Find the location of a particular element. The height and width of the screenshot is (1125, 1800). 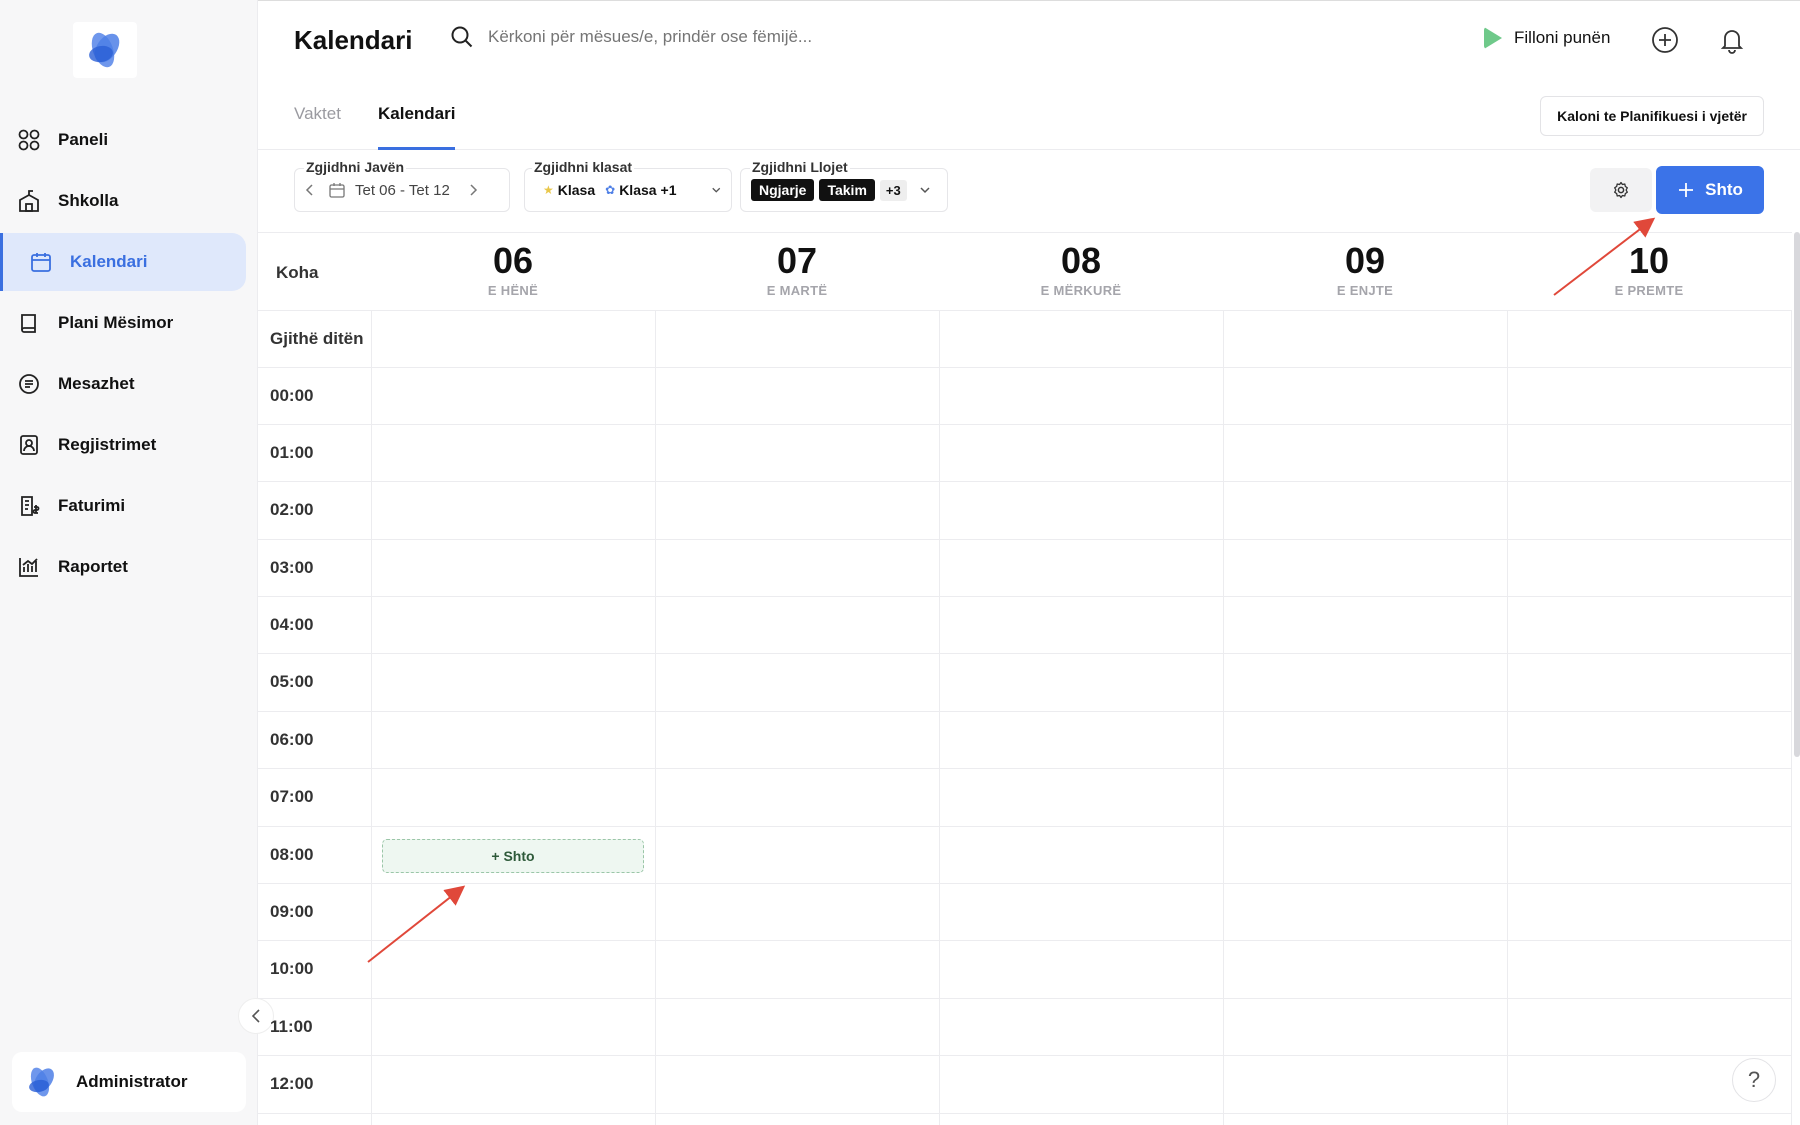

sidebar-item-paneli: Paneli is located at coordinates (123, 140).